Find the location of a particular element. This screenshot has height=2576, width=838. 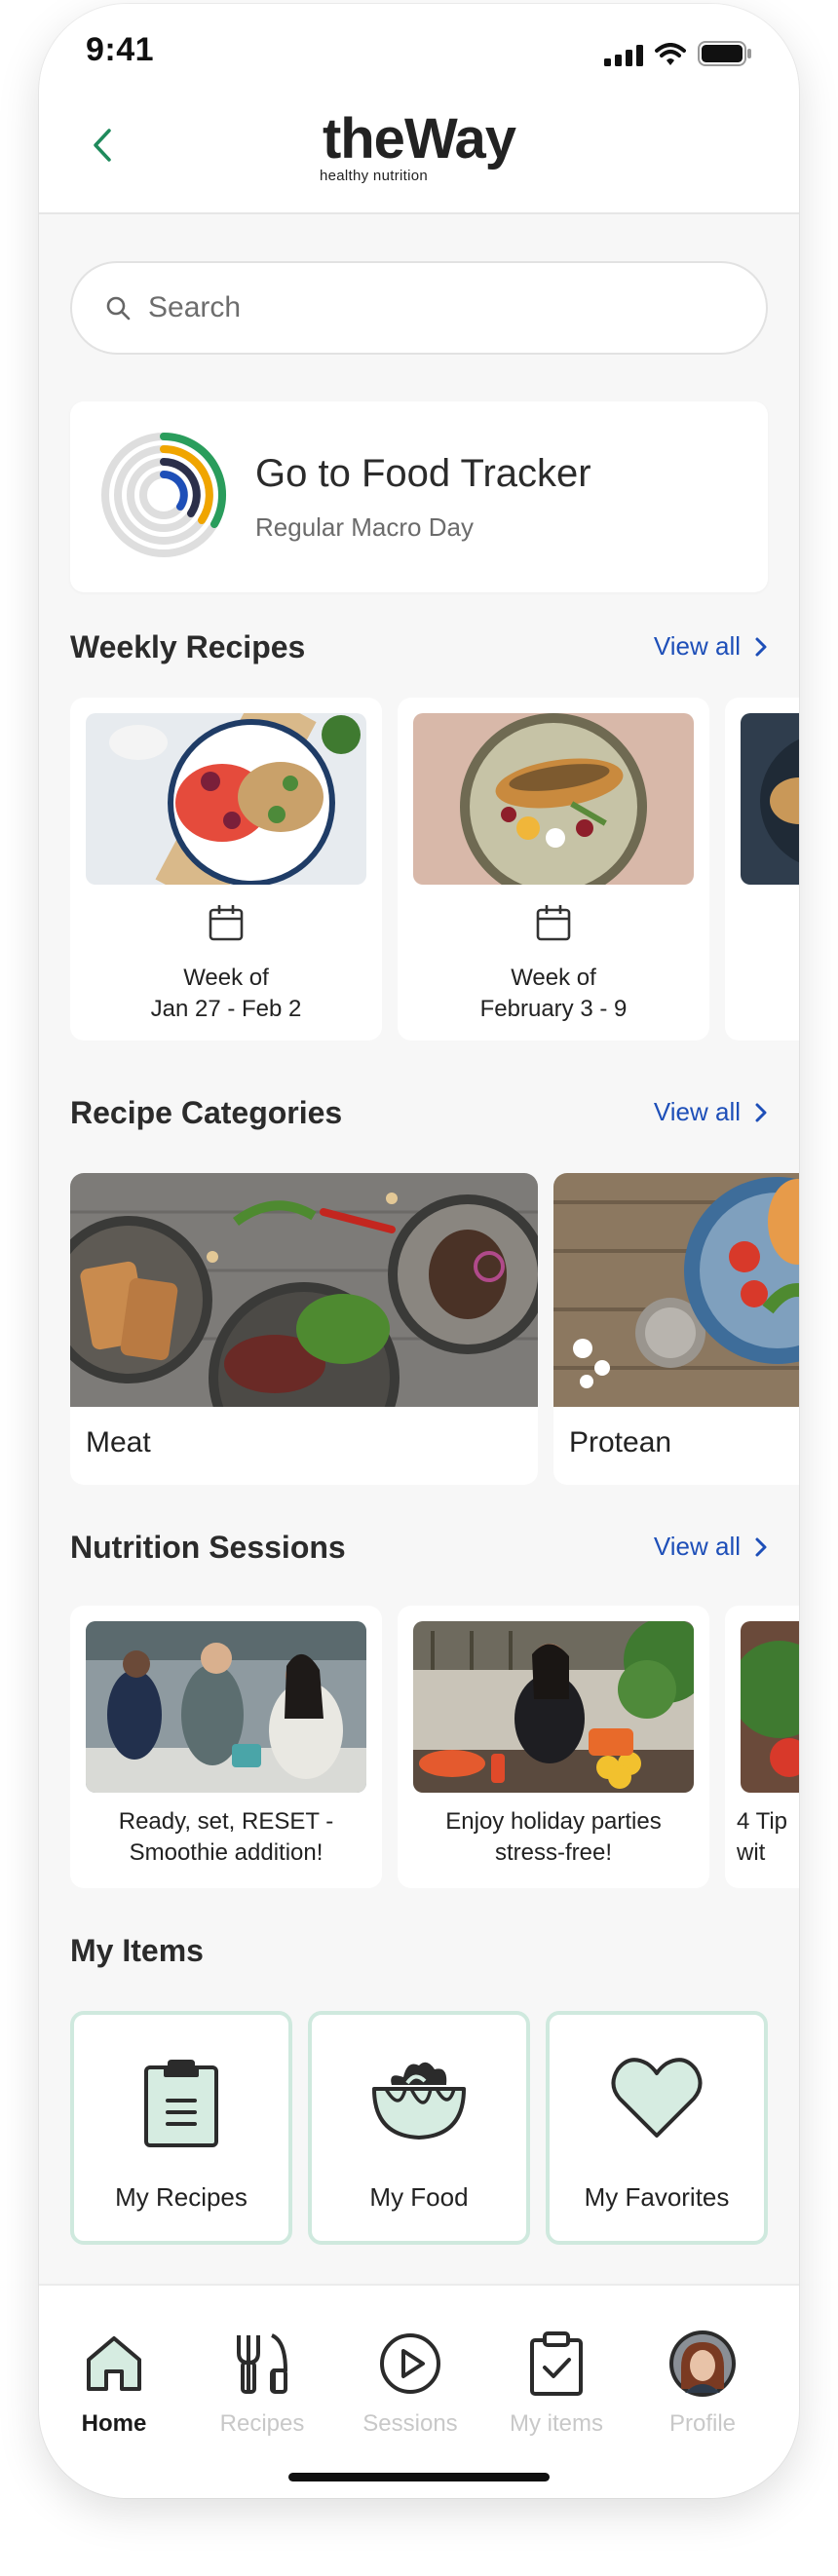

my-food-button: My Food is located at coordinates (419, 2128).